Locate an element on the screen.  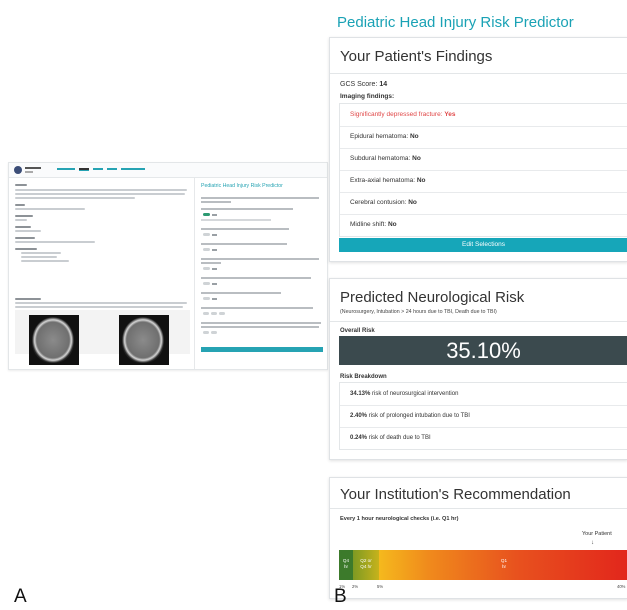
recommendation-scale-bar: Q4 hr Q2 or Q4 hr Q1 hr is located at coordinates (483, 565).